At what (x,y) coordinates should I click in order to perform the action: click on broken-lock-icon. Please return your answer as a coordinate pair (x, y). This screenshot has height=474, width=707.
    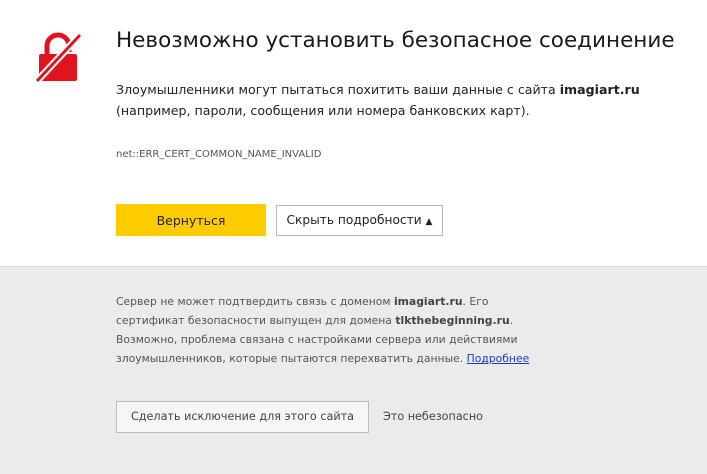
    Looking at the image, I should click on (58, 57).